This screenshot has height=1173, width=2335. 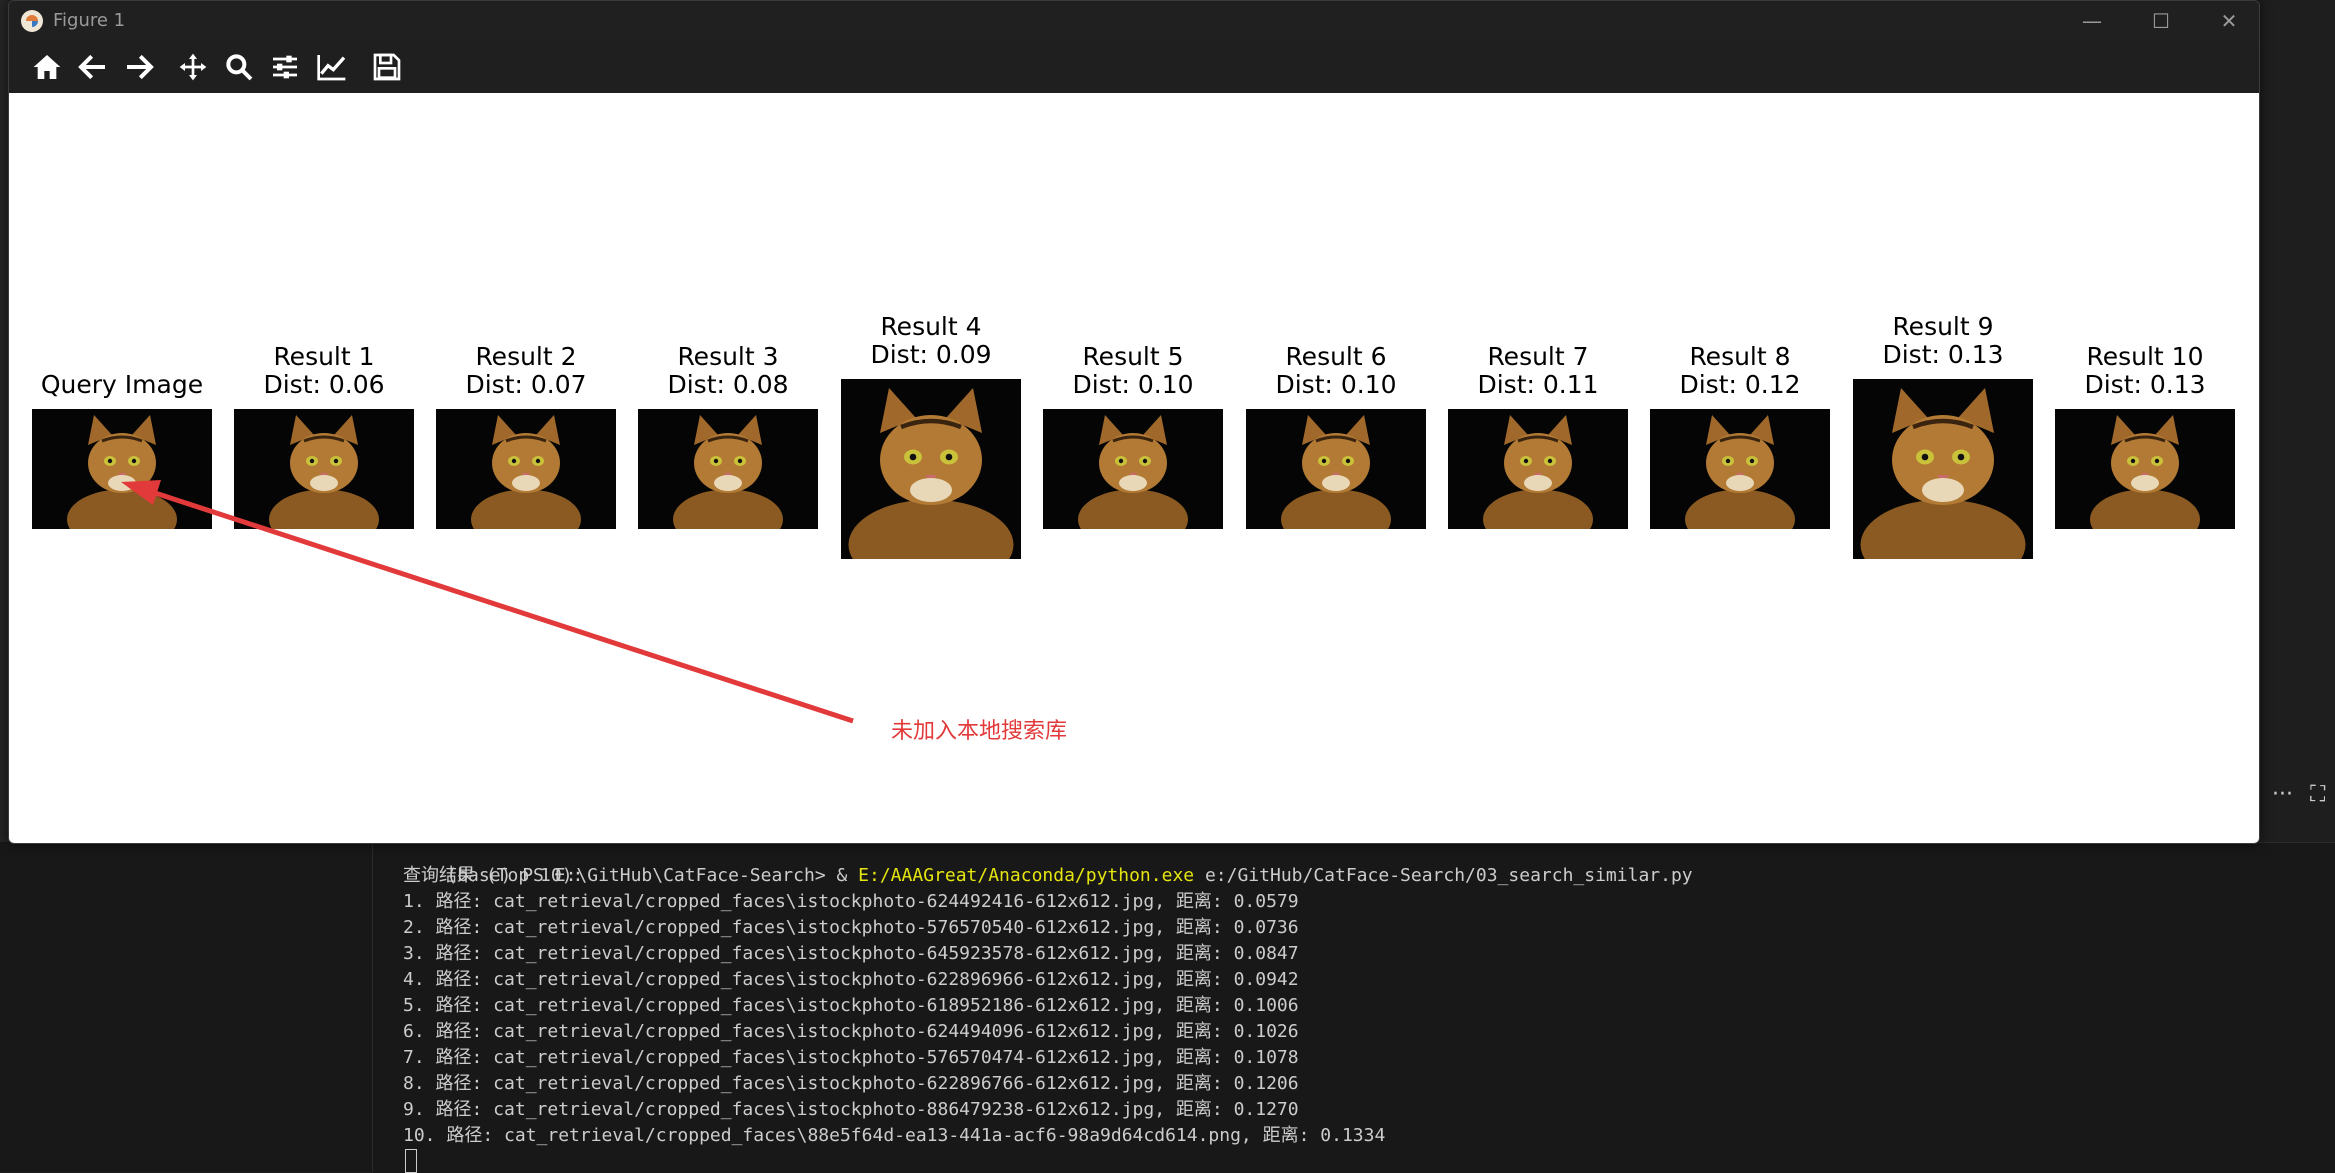 What do you see at coordinates (979, 731) in the screenshot?
I see `annotation-text: 未加入本地搜索库` at bounding box center [979, 731].